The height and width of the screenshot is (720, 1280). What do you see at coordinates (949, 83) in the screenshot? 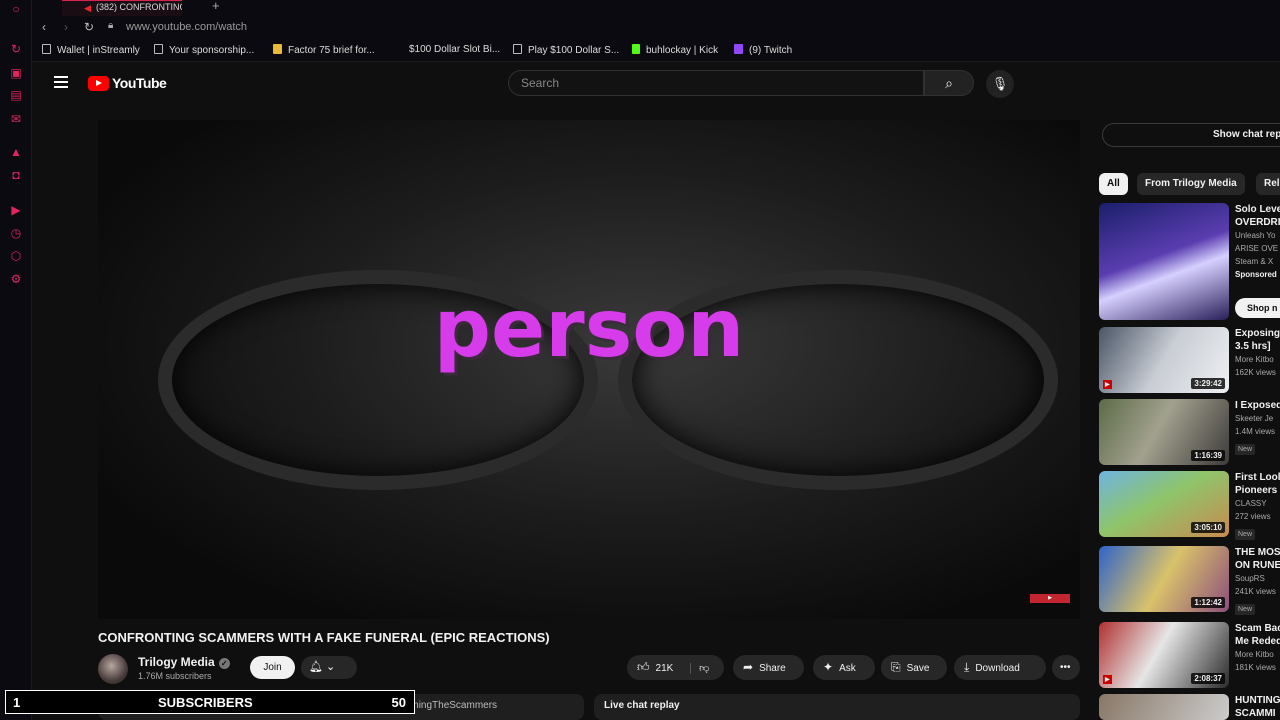
I see `search-icon: ⌕` at bounding box center [949, 83].